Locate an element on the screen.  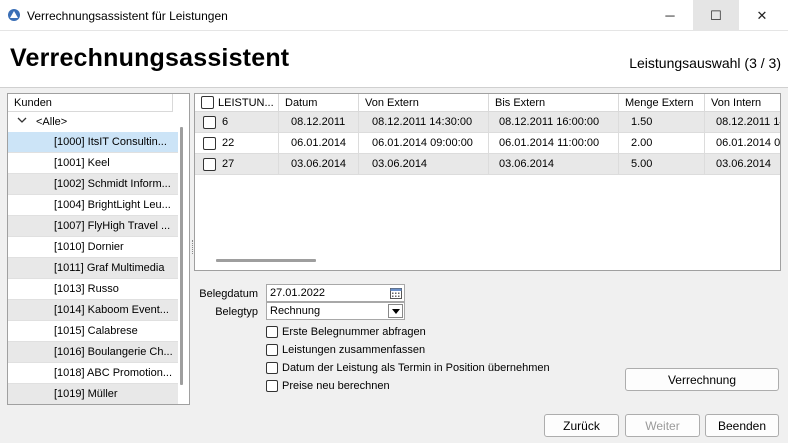
minimize-icon: ─ is located at coordinates (670, 15).